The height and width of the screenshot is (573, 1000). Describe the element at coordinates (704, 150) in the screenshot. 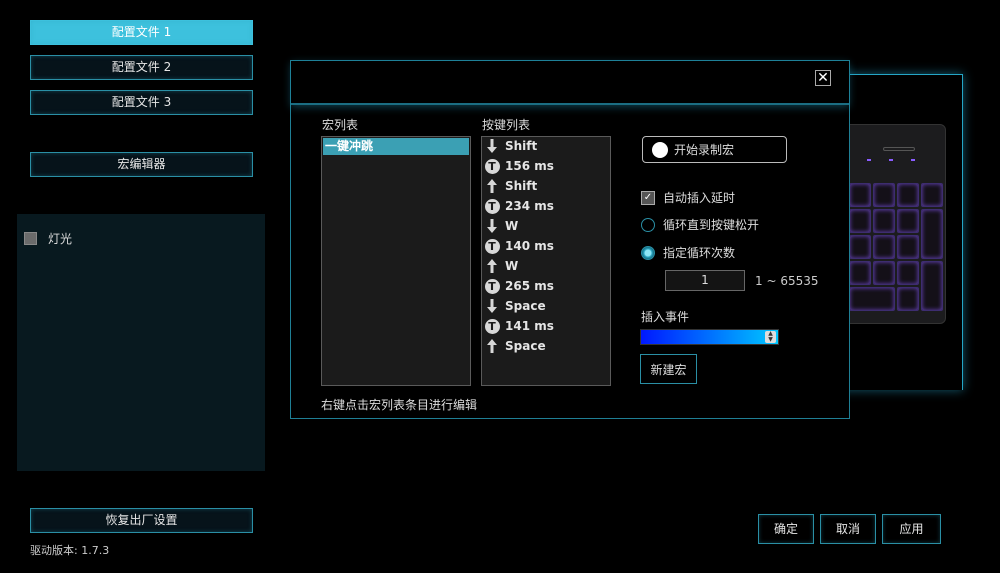

I see `start-recording-label: 开始录制宏` at that location.